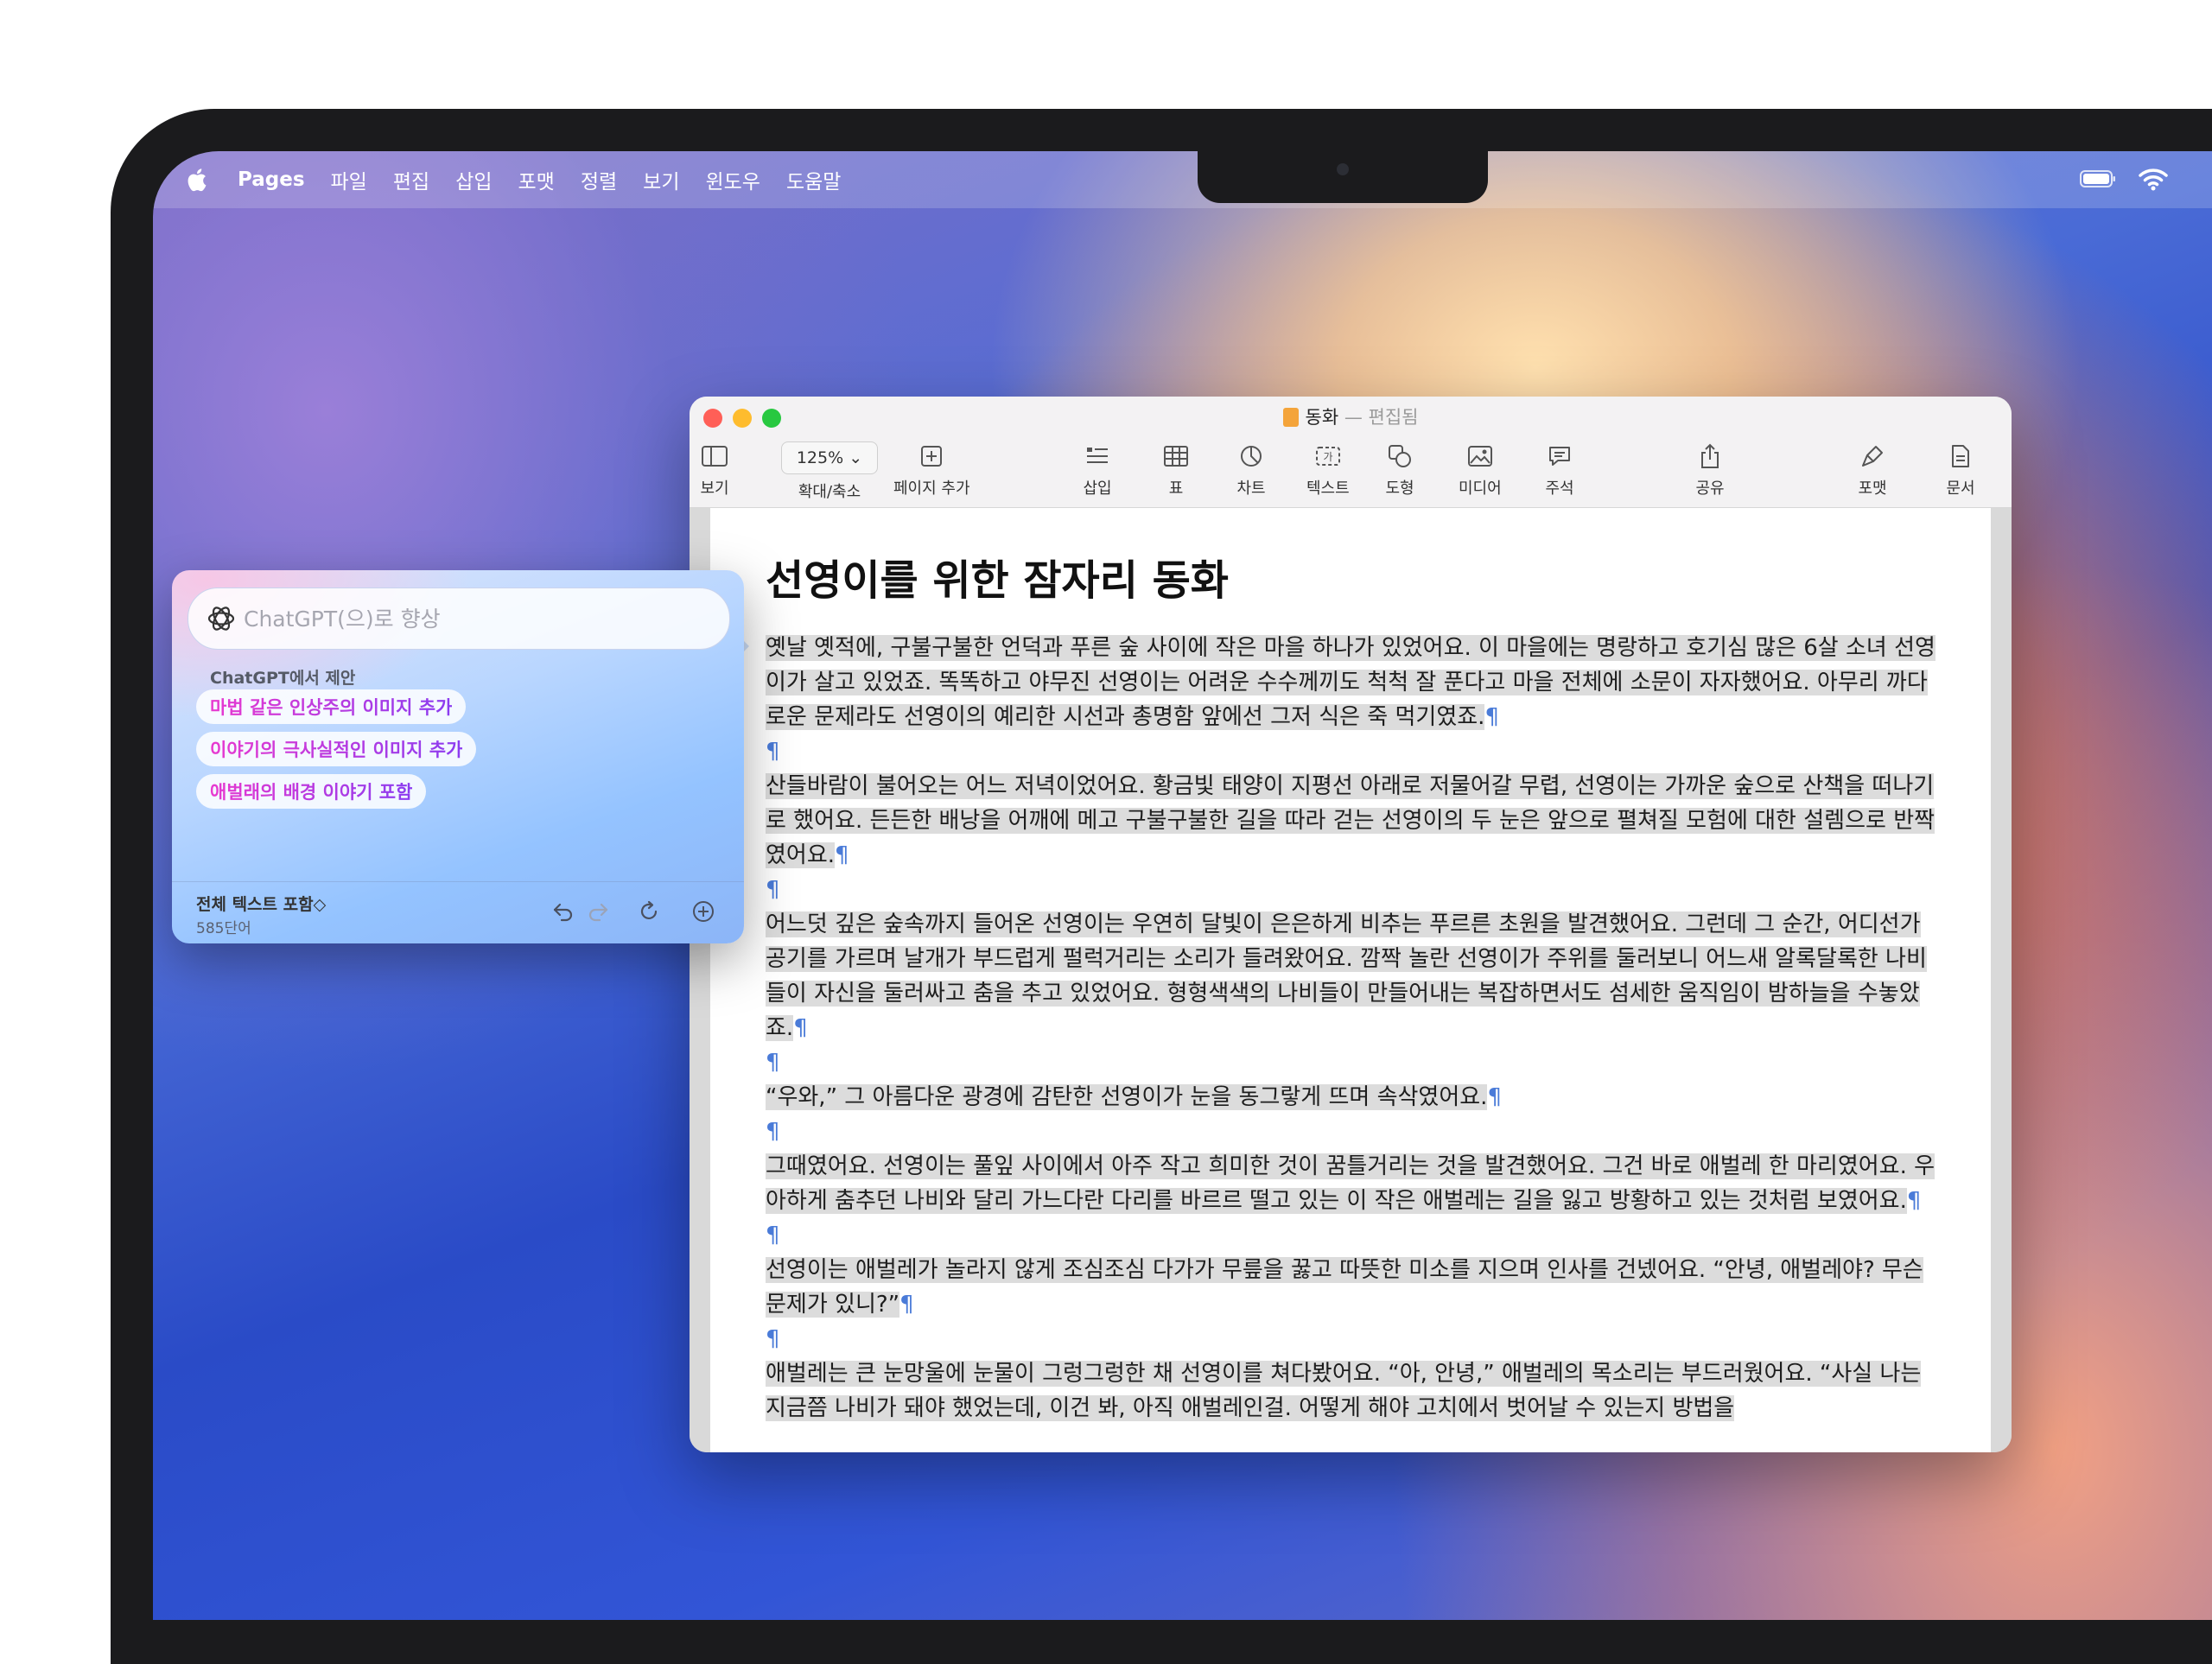 The image size is (2212, 1664). I want to click on text-box-icon: 가, so click(1327, 456).